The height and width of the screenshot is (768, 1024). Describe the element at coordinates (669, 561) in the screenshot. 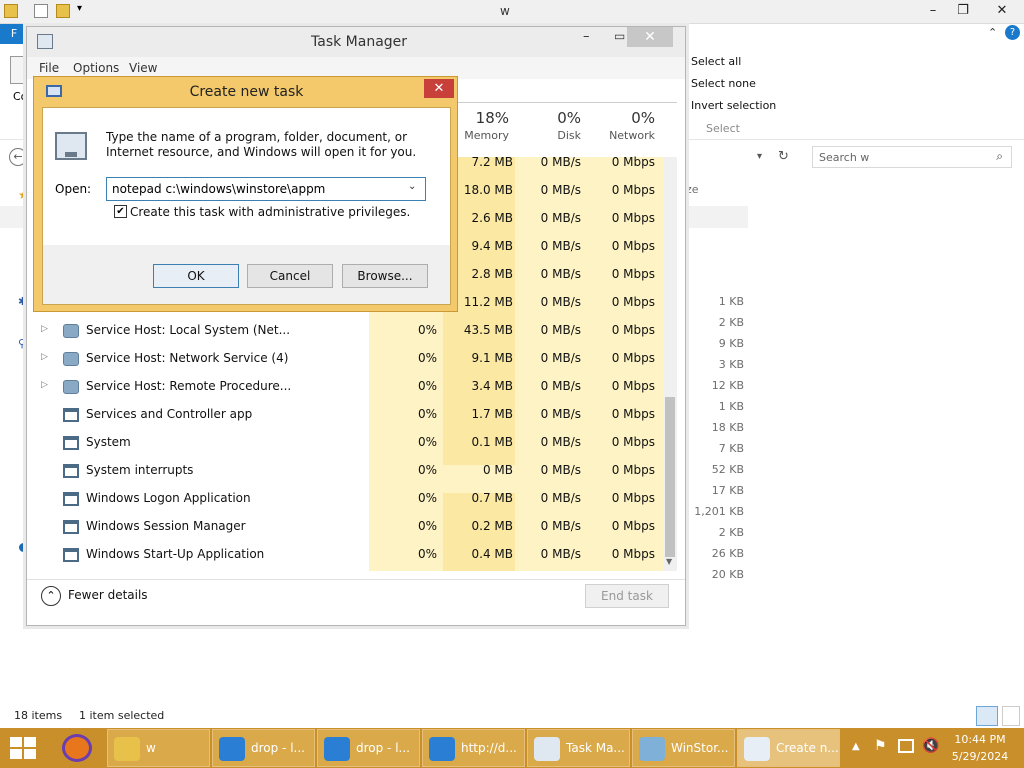

I see `scroll-down-icon: ▼` at that location.